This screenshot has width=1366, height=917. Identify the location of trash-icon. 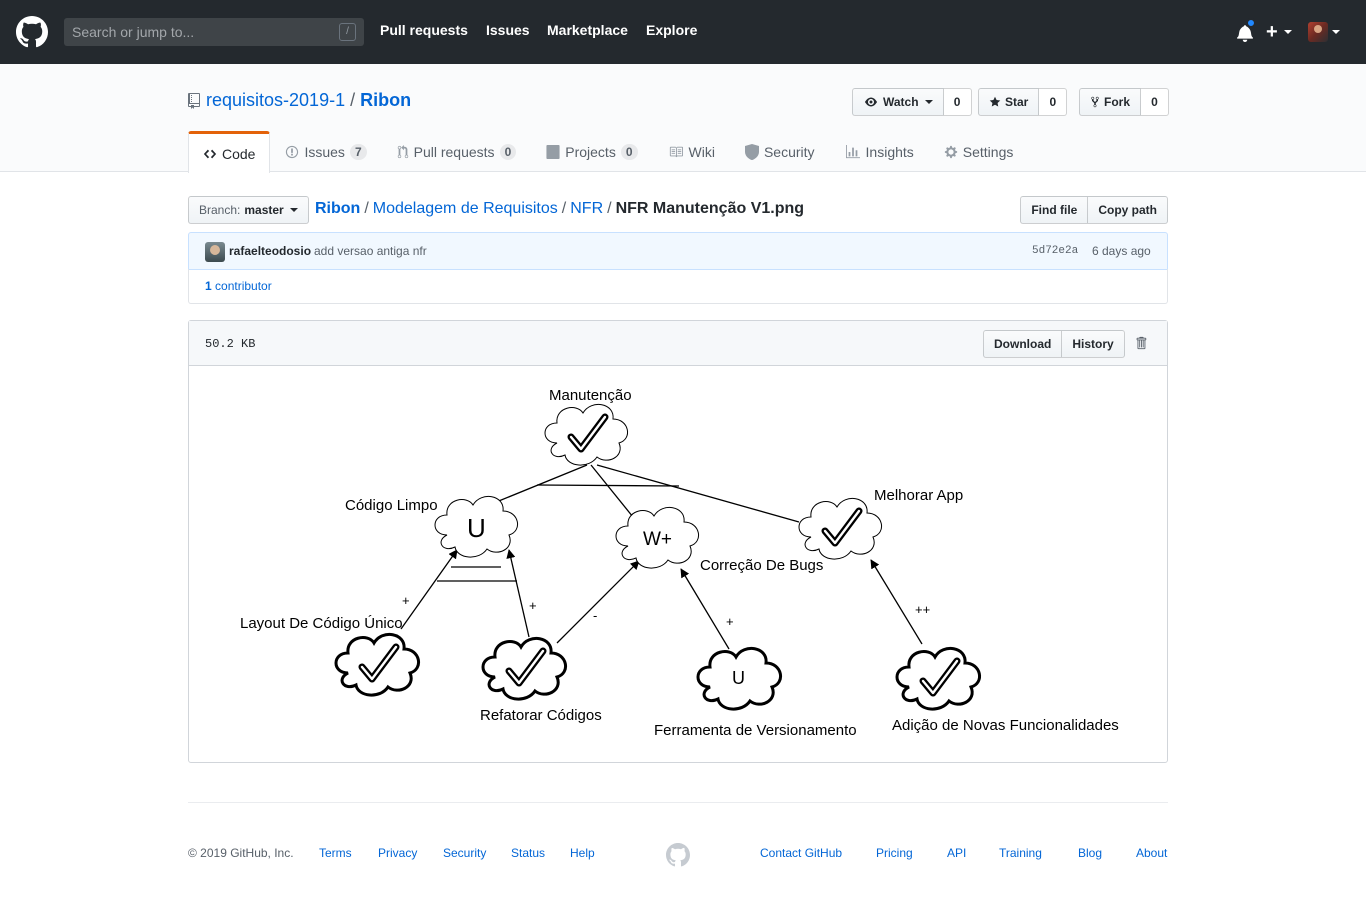
(1141, 343).